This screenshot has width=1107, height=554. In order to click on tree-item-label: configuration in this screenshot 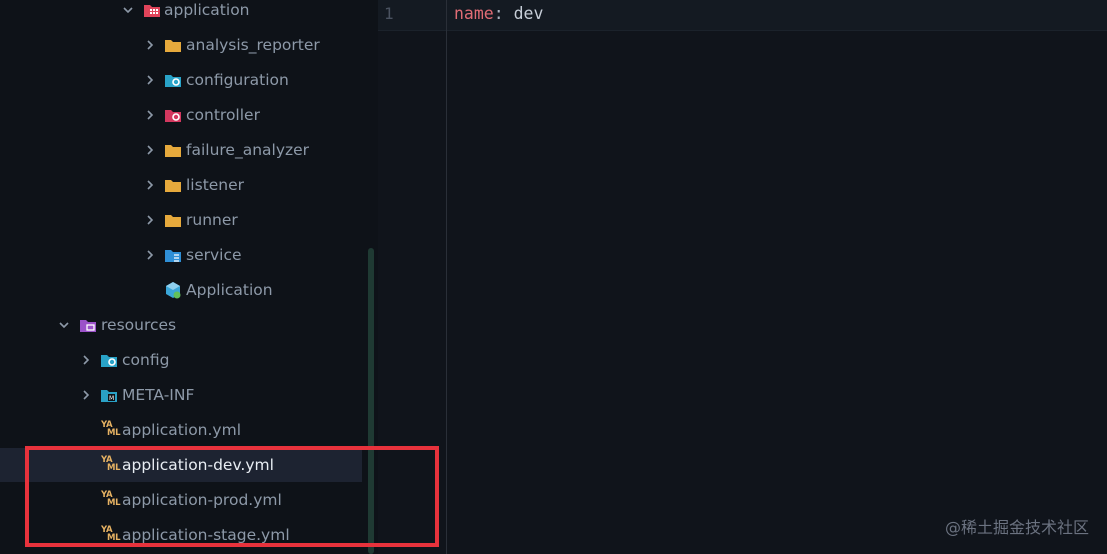, I will do `click(237, 80)`.